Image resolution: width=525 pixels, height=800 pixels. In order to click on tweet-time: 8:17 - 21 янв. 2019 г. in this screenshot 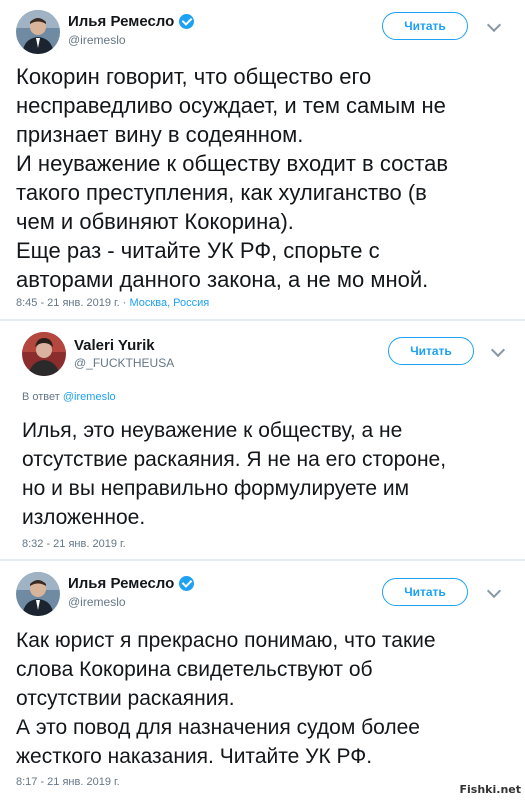, I will do `click(68, 782)`.